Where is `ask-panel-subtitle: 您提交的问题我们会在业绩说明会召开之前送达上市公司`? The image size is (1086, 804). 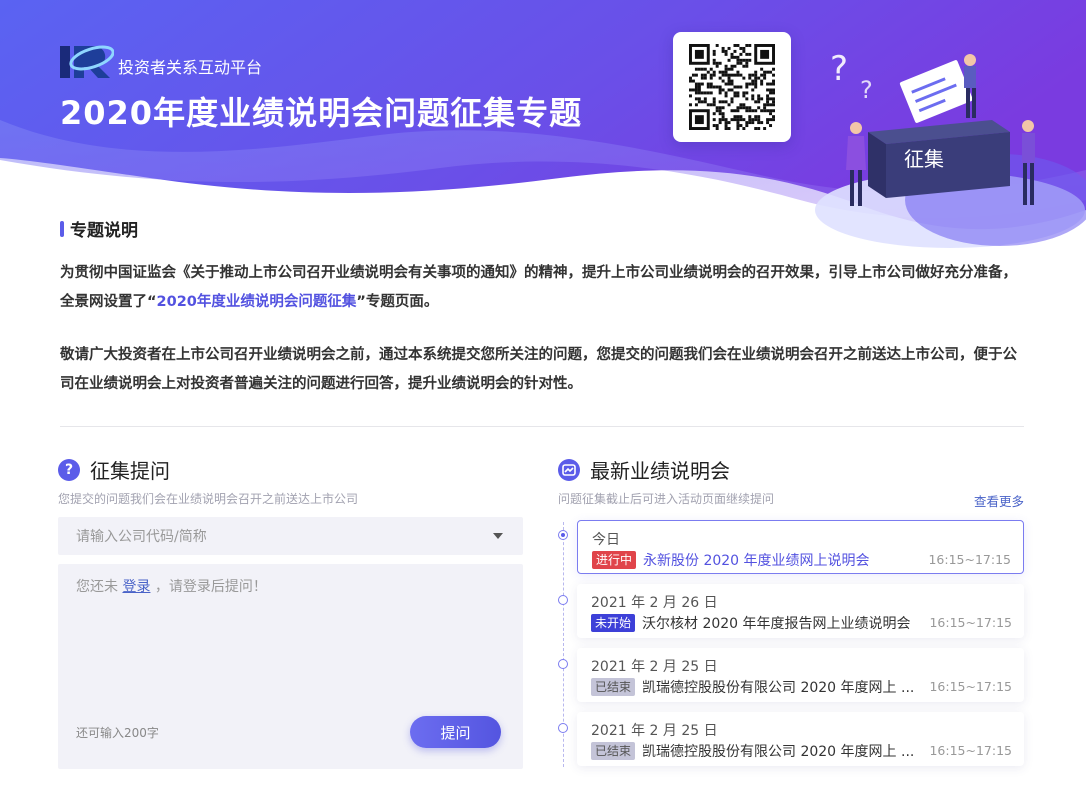
ask-panel-subtitle: 您提交的问题我们会在业绩说明会召开之前送达上市公司 is located at coordinates (208, 499).